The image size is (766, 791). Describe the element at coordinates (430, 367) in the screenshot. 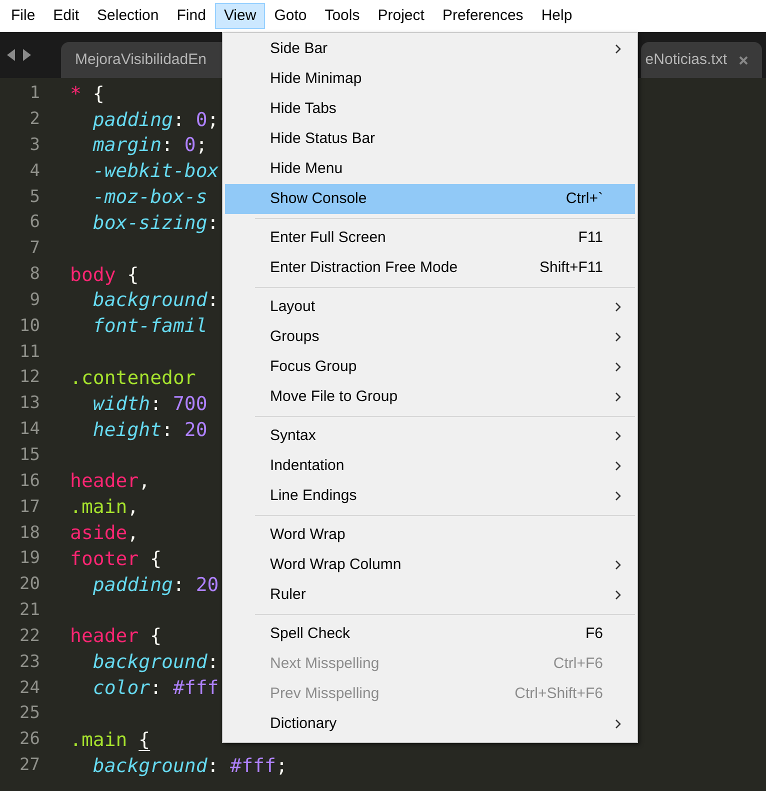

I see `menu-item: Focus Group` at that location.